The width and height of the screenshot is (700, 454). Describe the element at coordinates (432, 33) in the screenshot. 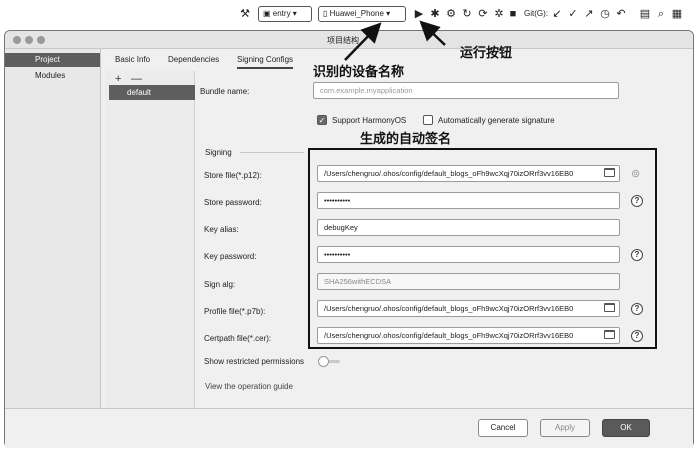

I see `arrow-to-run-button` at that location.